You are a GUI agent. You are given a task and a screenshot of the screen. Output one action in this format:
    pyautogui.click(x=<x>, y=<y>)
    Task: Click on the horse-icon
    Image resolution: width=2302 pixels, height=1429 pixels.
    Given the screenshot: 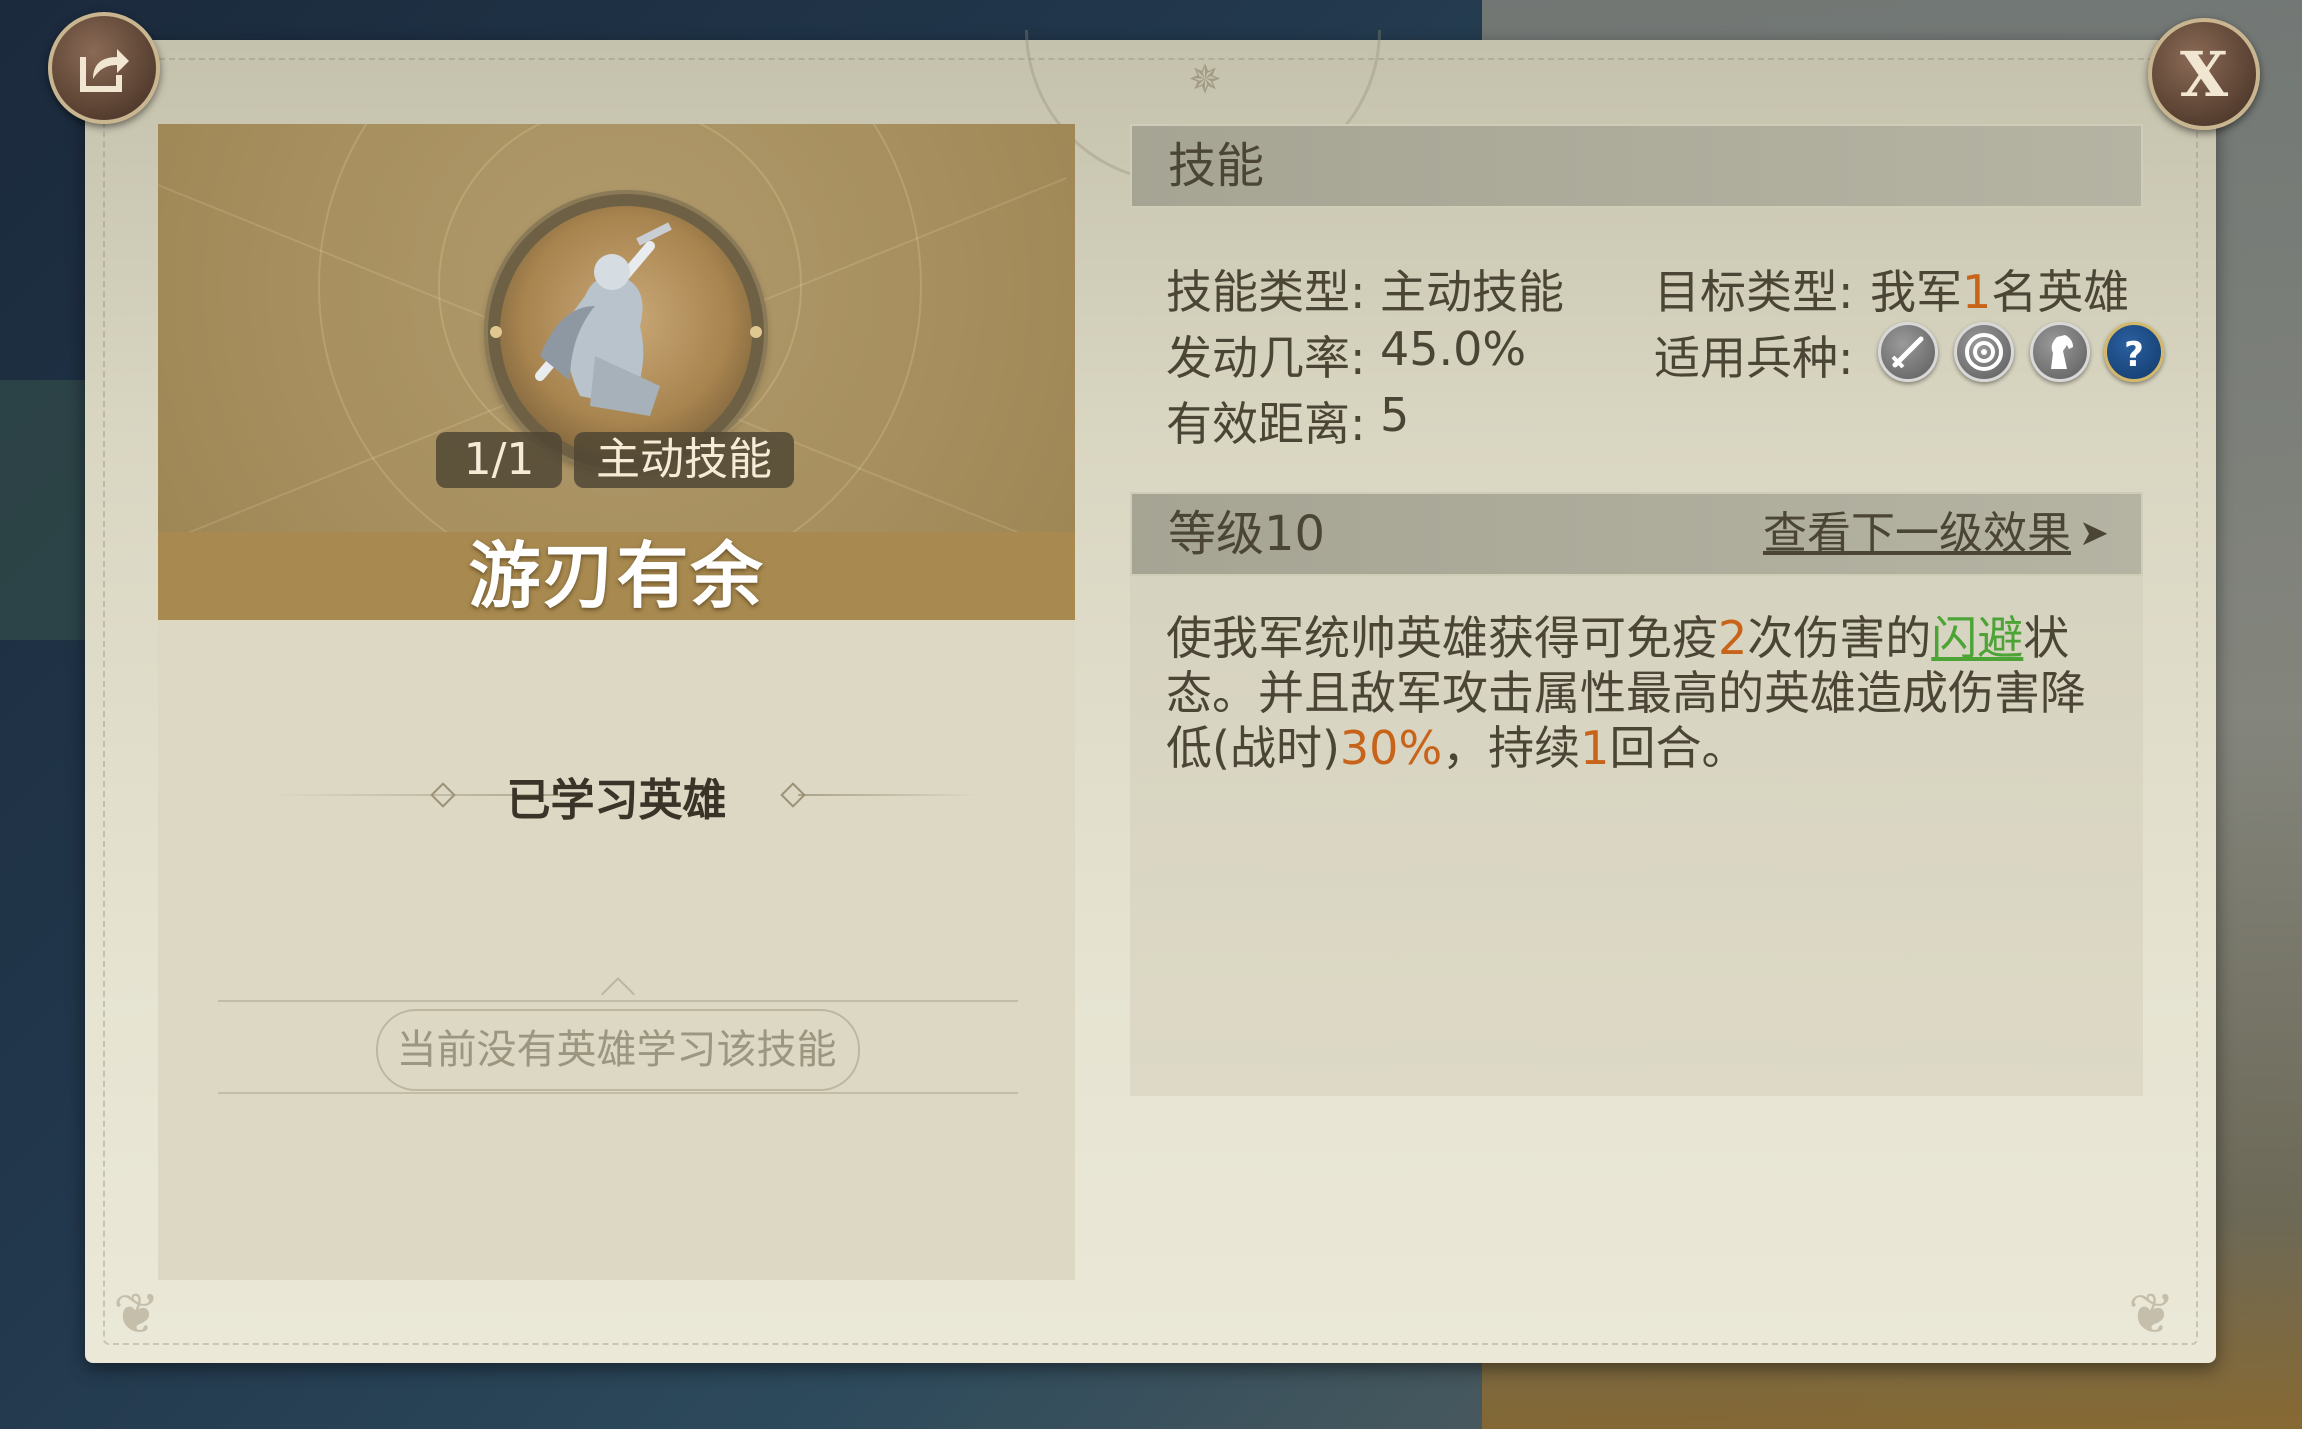 What is the action you would take?
    pyautogui.click(x=2060, y=352)
    